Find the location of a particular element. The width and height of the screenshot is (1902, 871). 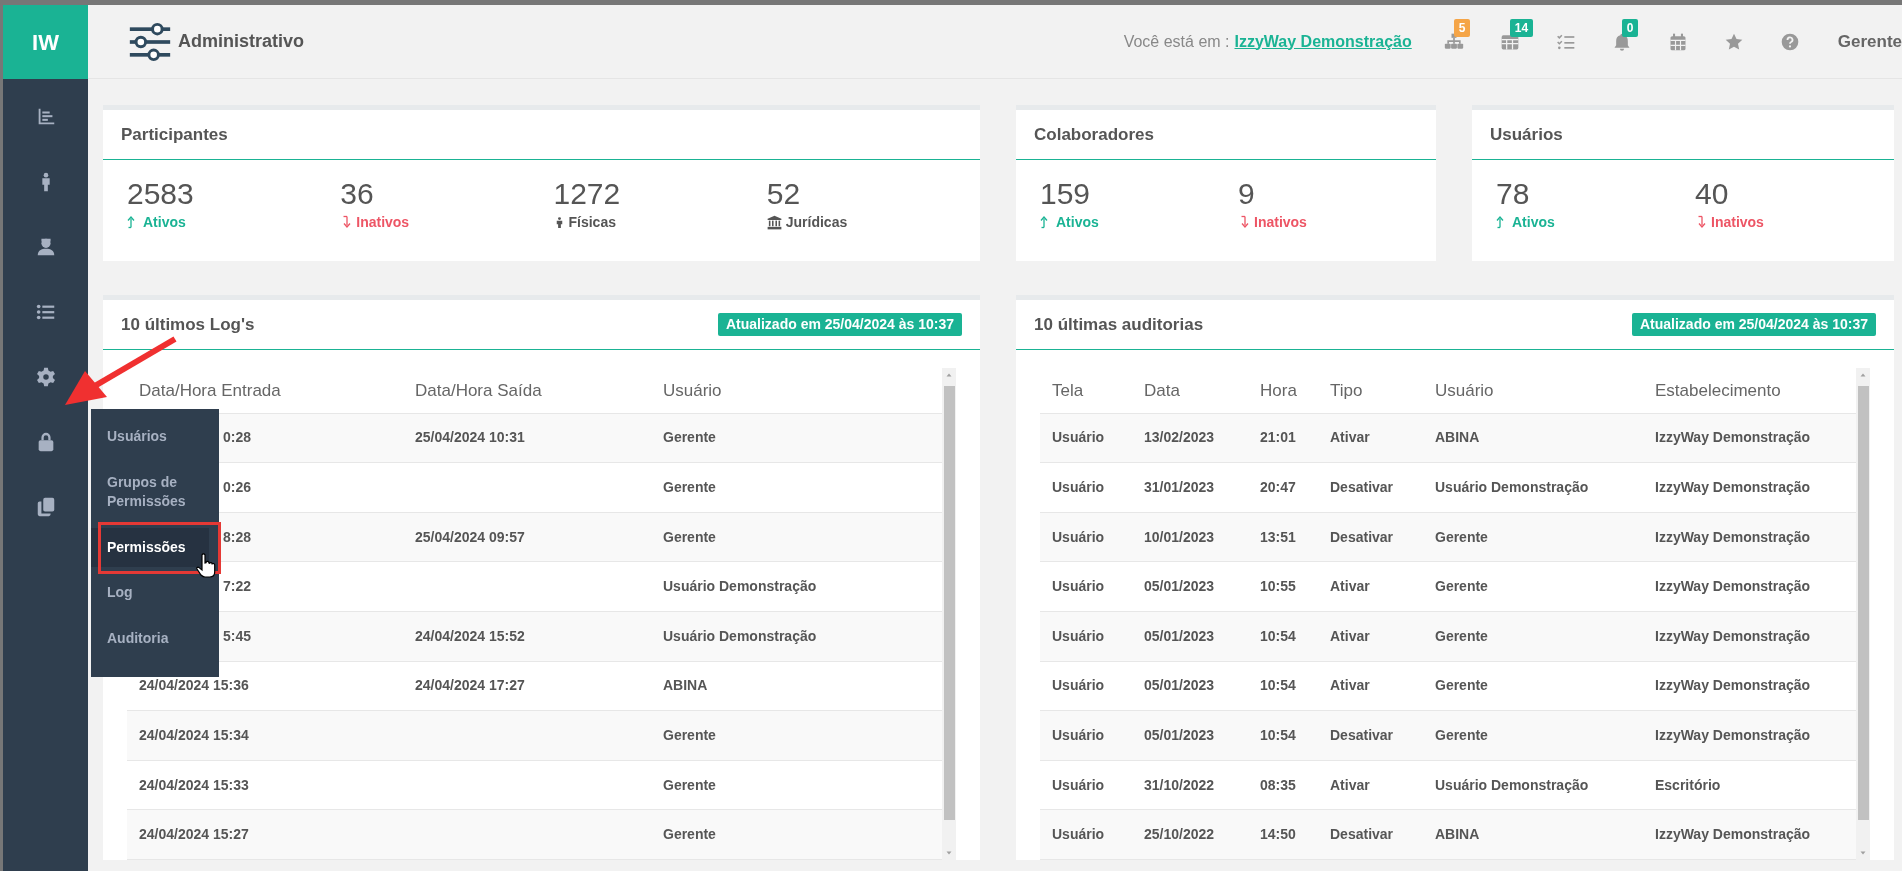

count-badge: 14 is located at coordinates (1521, 27).